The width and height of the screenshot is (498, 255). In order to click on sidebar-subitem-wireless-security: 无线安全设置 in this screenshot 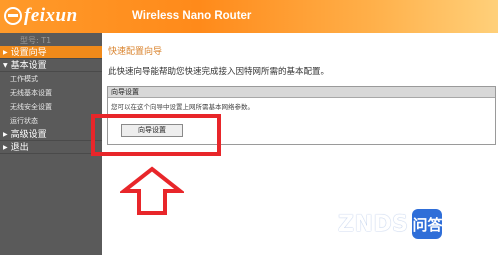, I will do `click(51, 107)`.